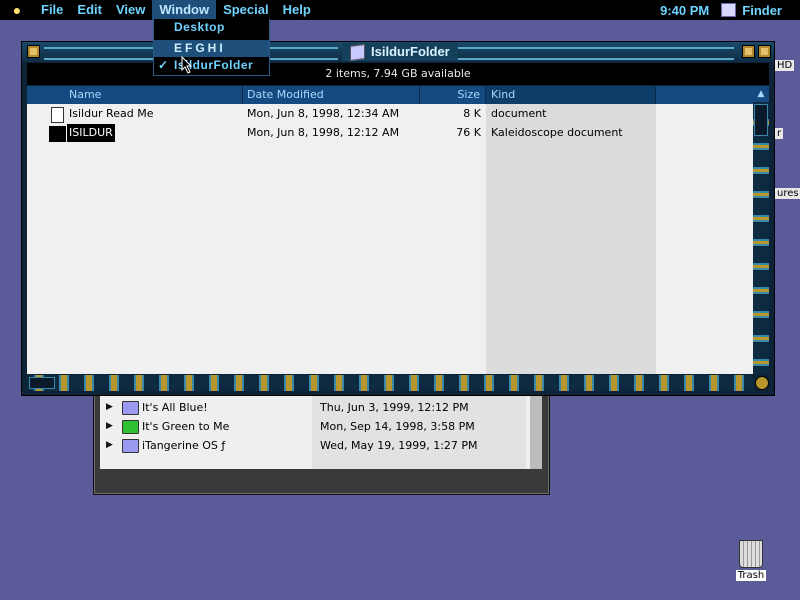 Image resolution: width=800 pixels, height=600 pixels. I want to click on list-column-headers: Name Date Modified Size Kind, so click(390, 95).